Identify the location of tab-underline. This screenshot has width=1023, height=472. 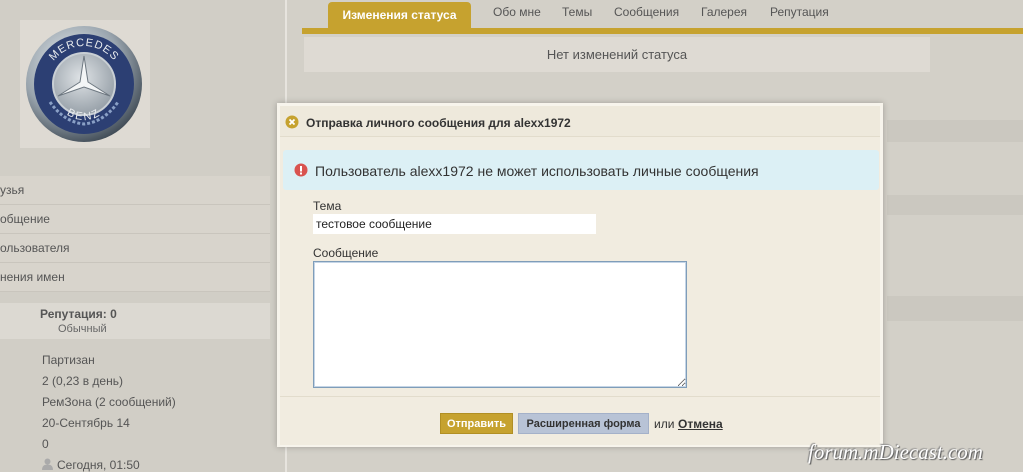
(662, 31).